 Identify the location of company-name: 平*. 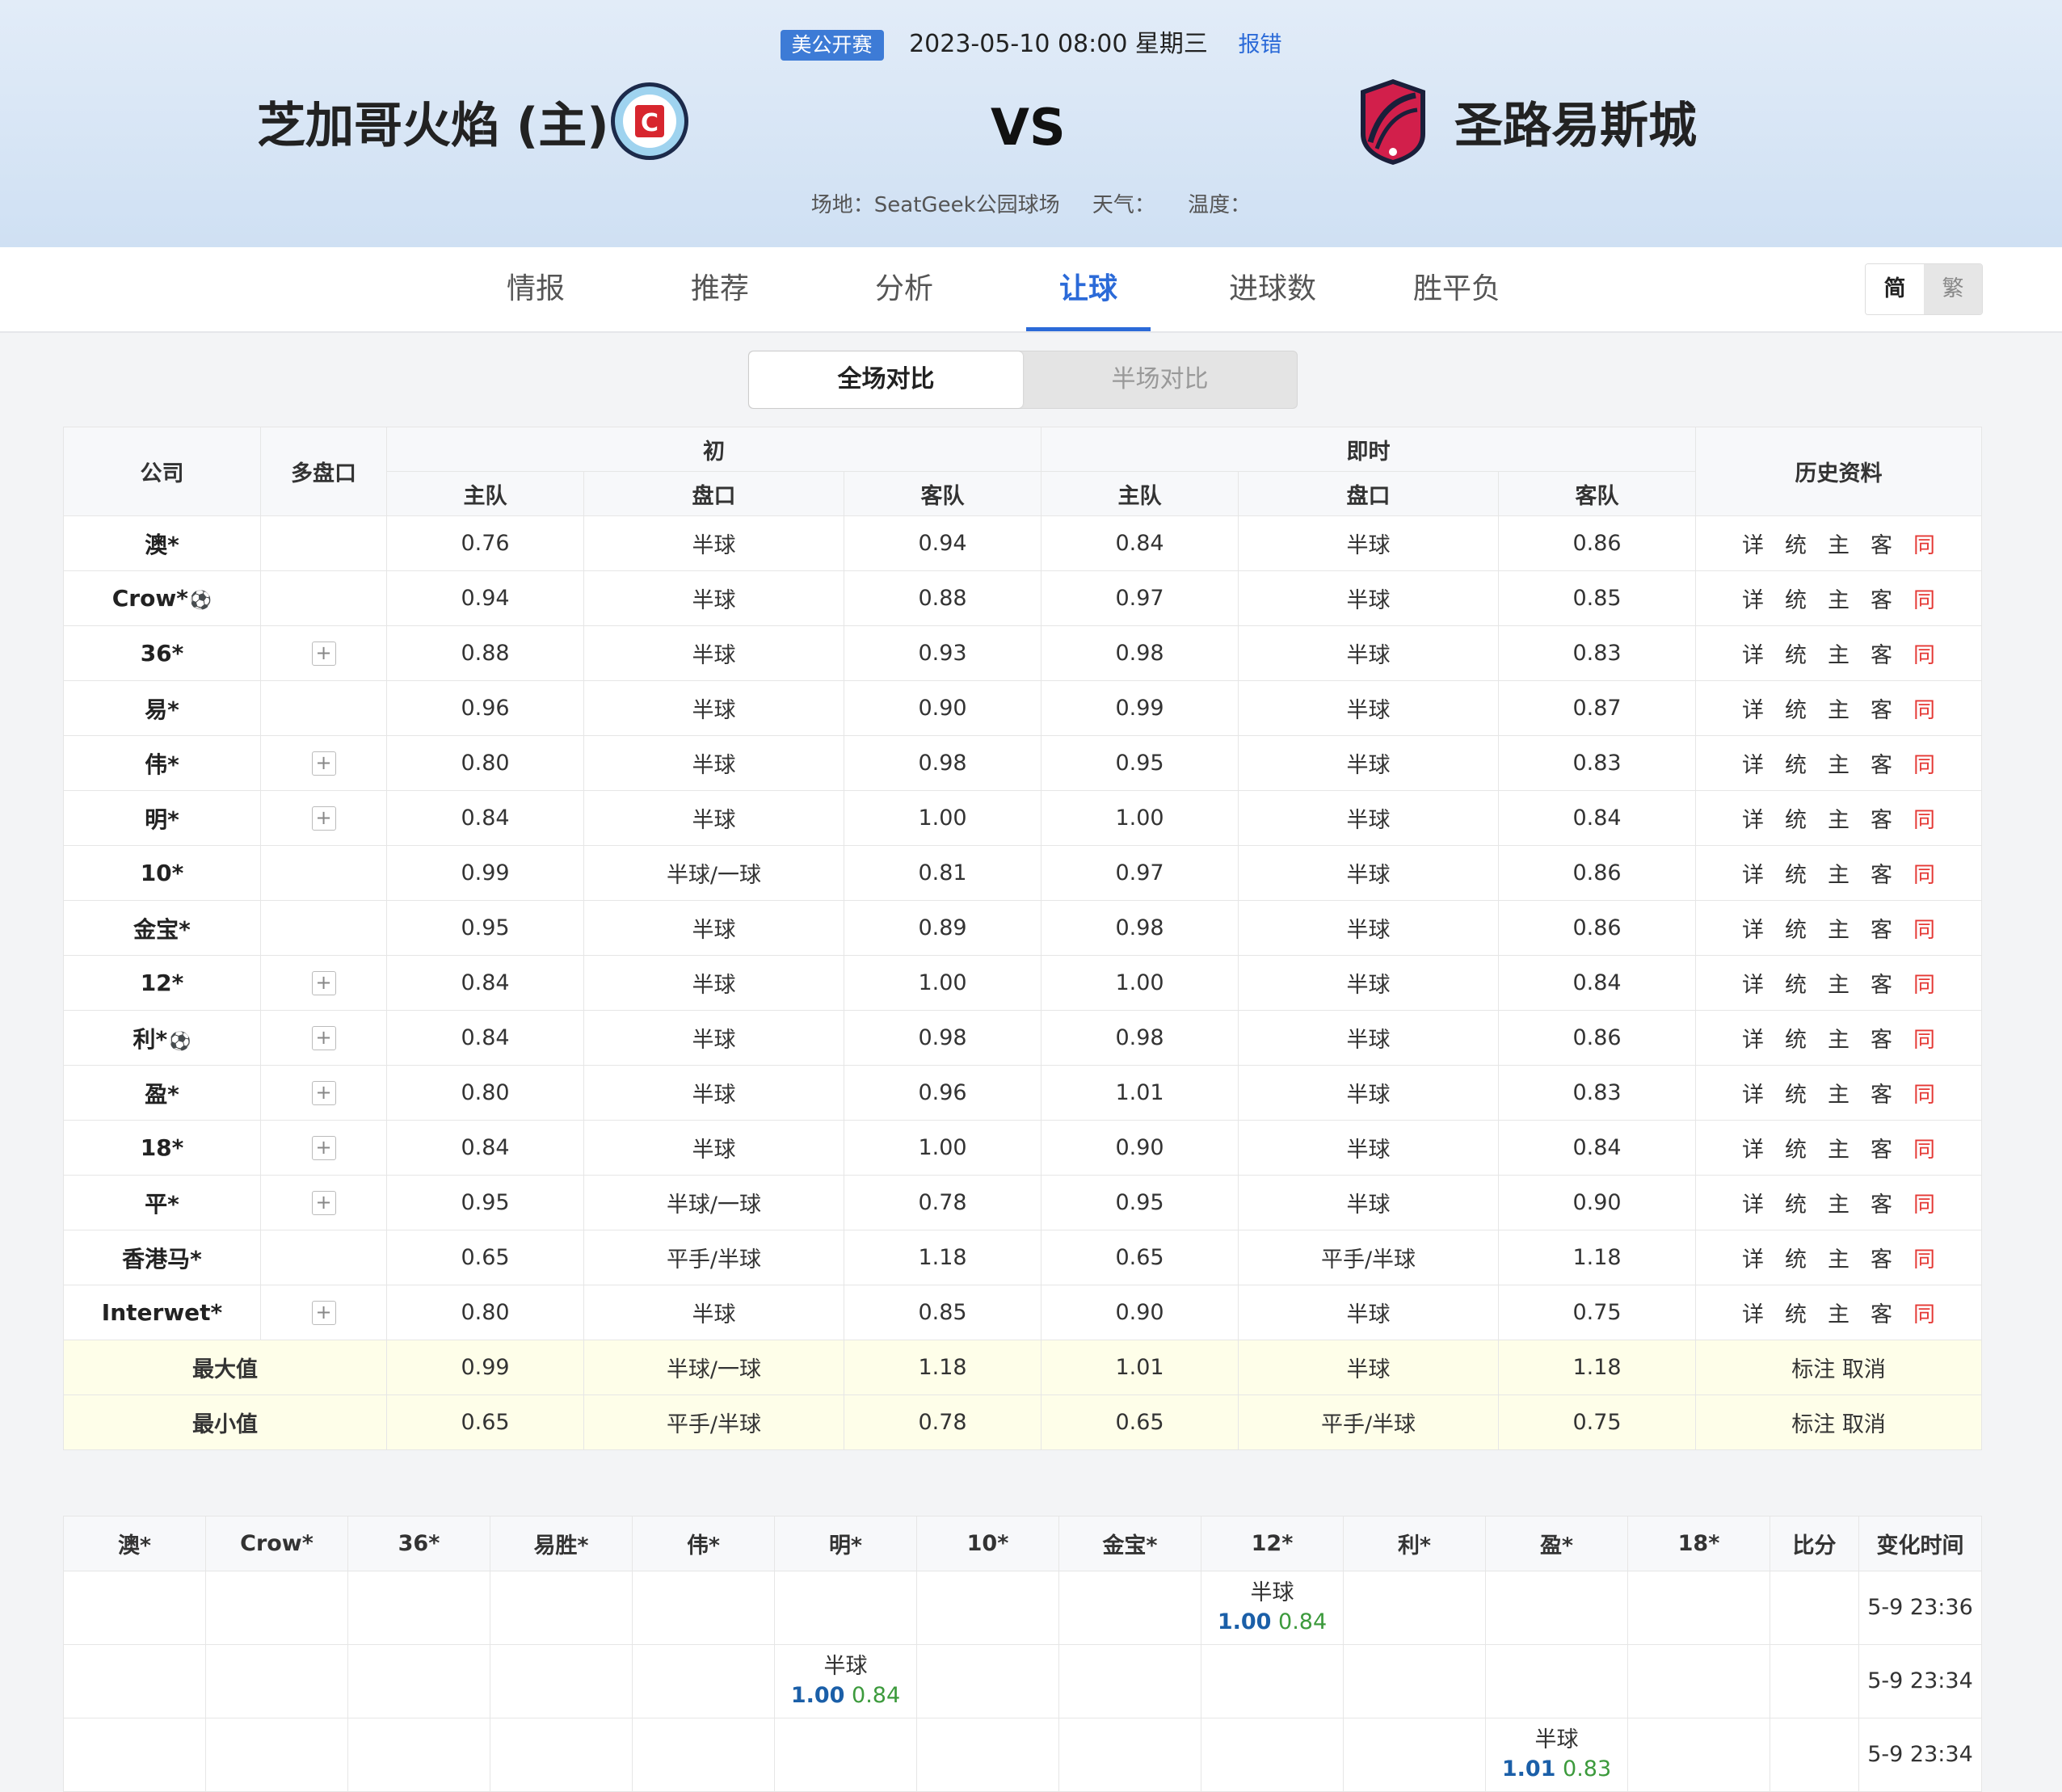
(162, 1202).